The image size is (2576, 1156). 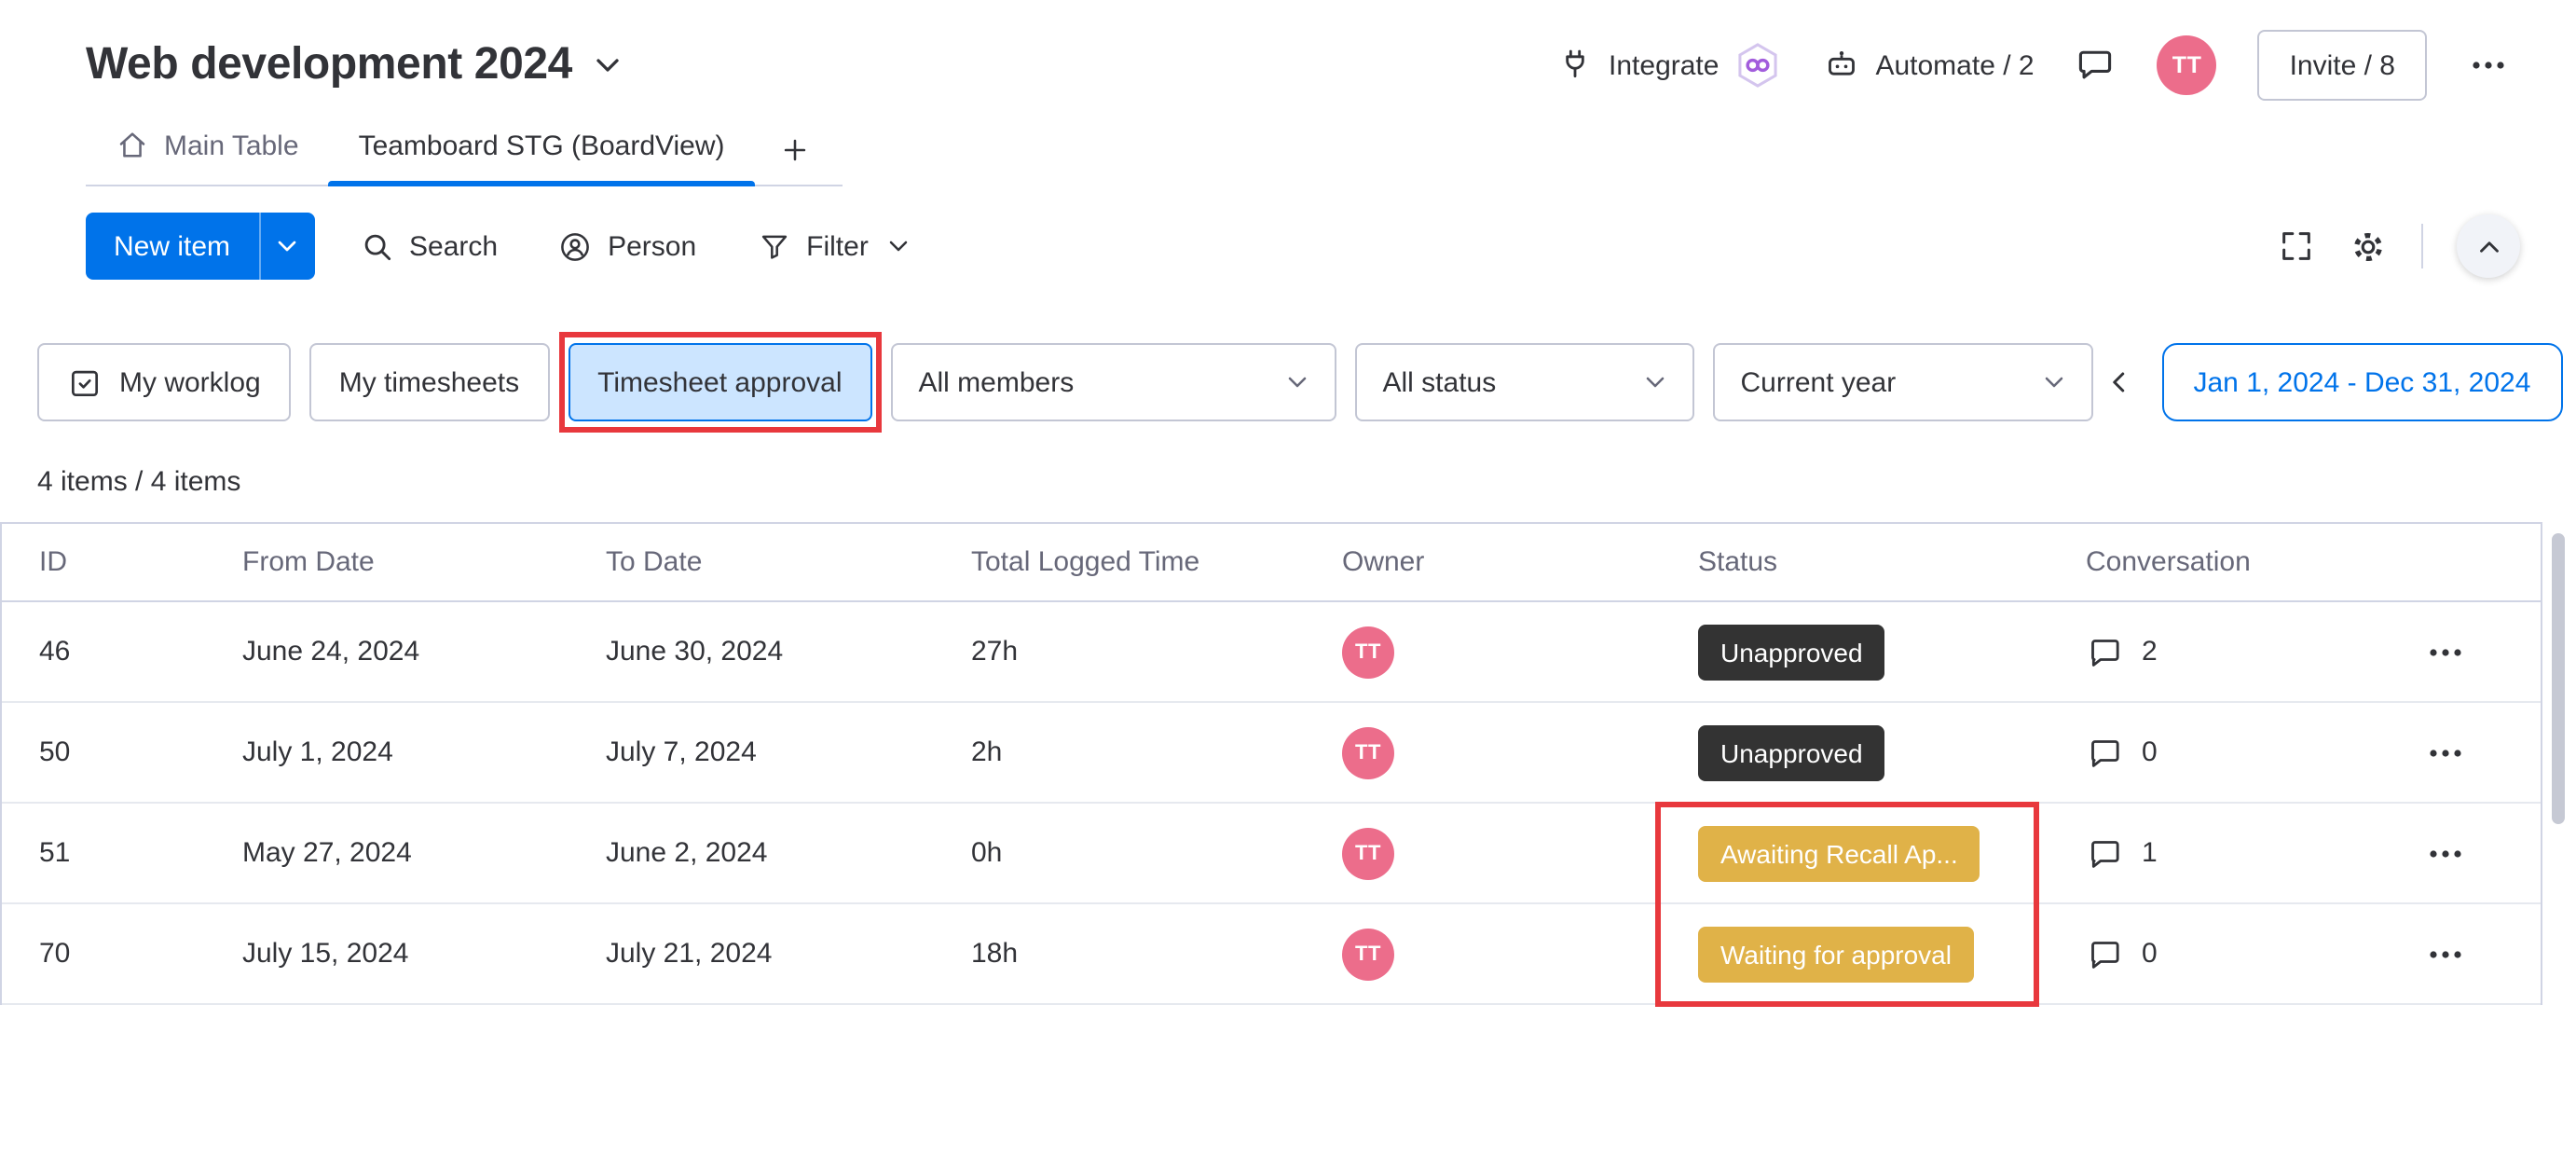 I want to click on cell-from-date: June 24, 2024, so click(x=331, y=651).